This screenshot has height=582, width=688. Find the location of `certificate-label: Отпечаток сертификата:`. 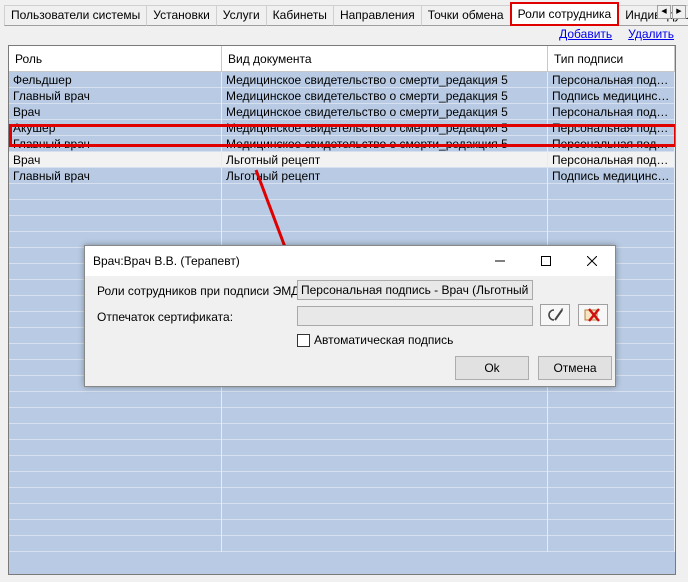

certificate-label: Отпечаток сертификата: is located at coordinates (165, 317).